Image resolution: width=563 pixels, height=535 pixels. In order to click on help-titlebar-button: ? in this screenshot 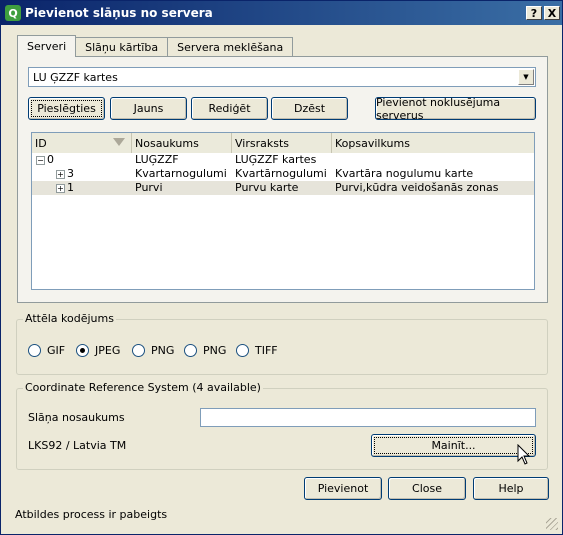, I will do `click(534, 13)`.